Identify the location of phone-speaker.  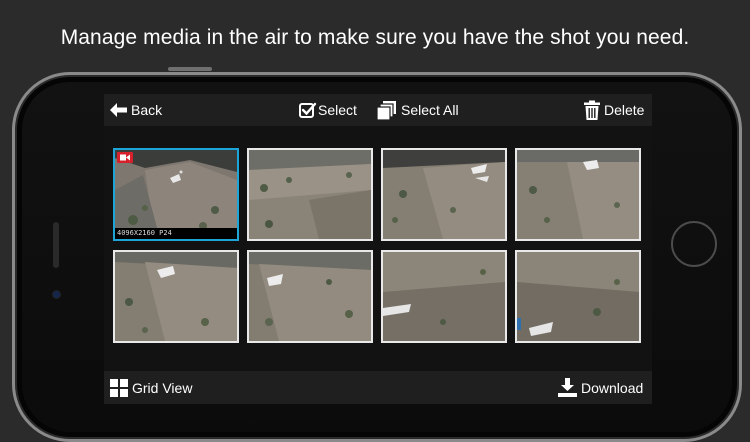
(56, 245).